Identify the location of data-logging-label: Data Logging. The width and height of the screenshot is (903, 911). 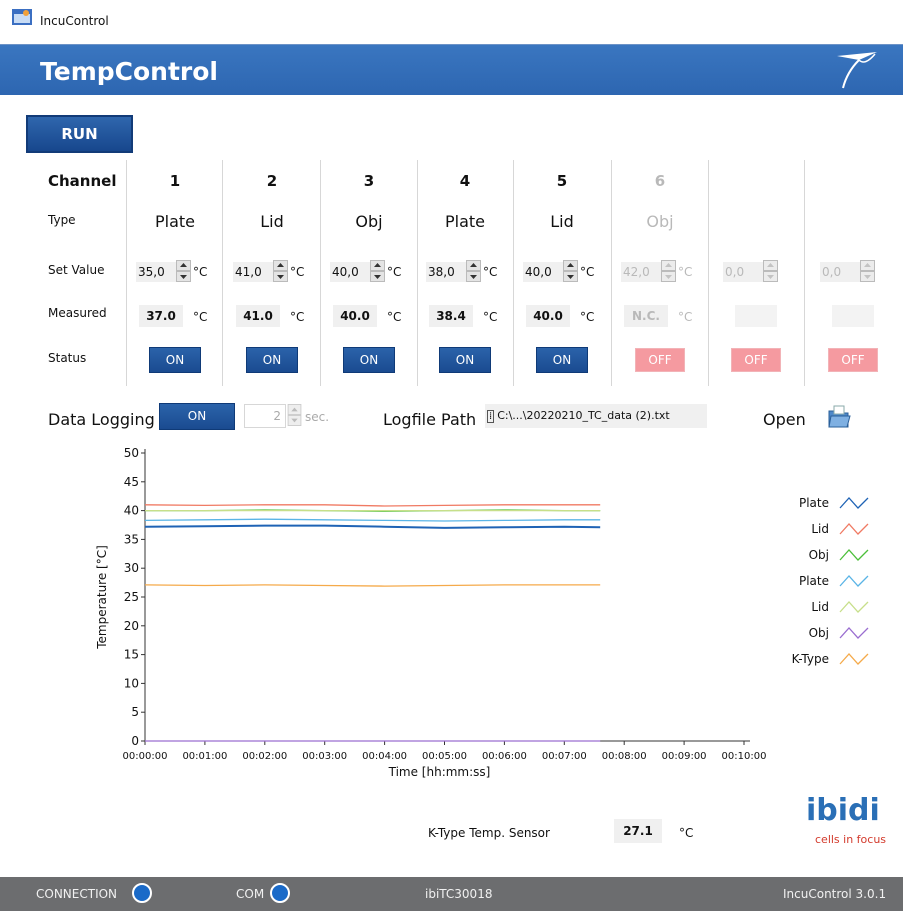
(101, 419).